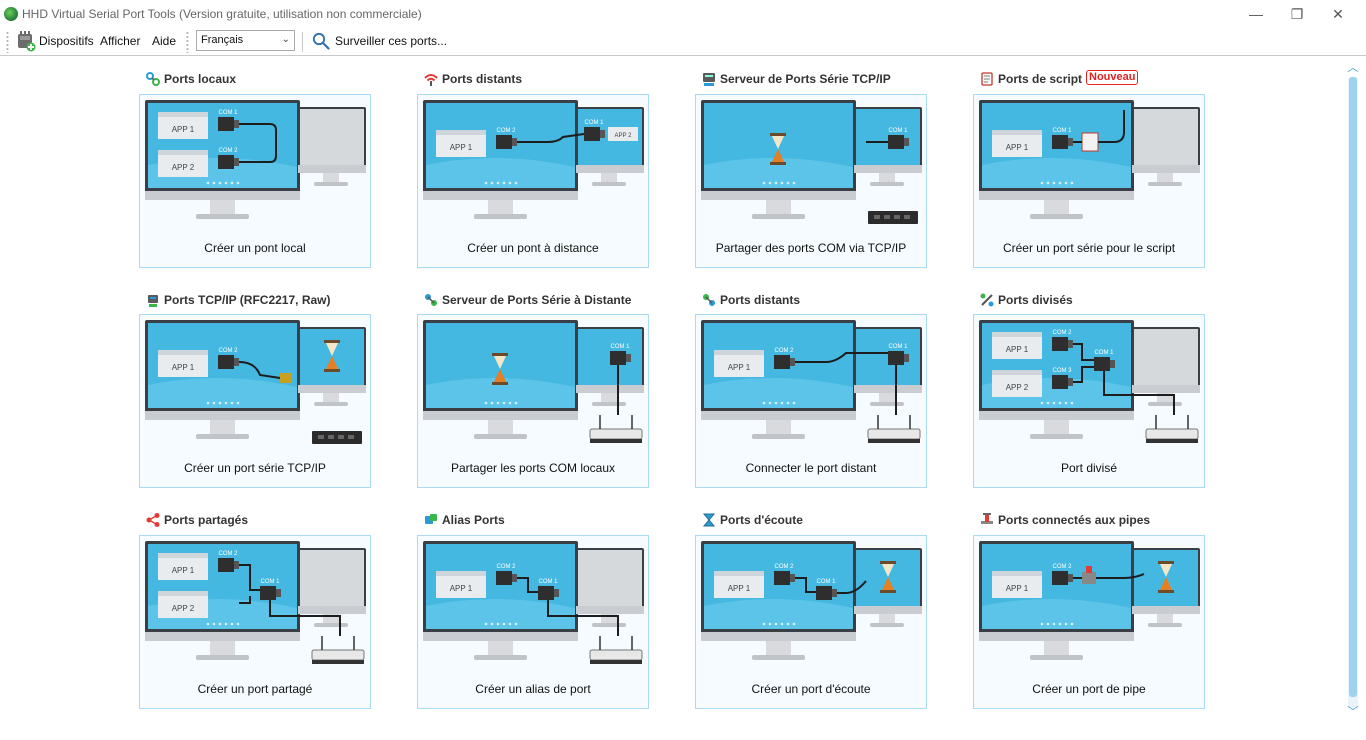 The width and height of the screenshot is (1366, 740). I want to click on tool-card: APP 1 APP 2 COM 1 COM 2 Créer un pont local, so click(255, 181).